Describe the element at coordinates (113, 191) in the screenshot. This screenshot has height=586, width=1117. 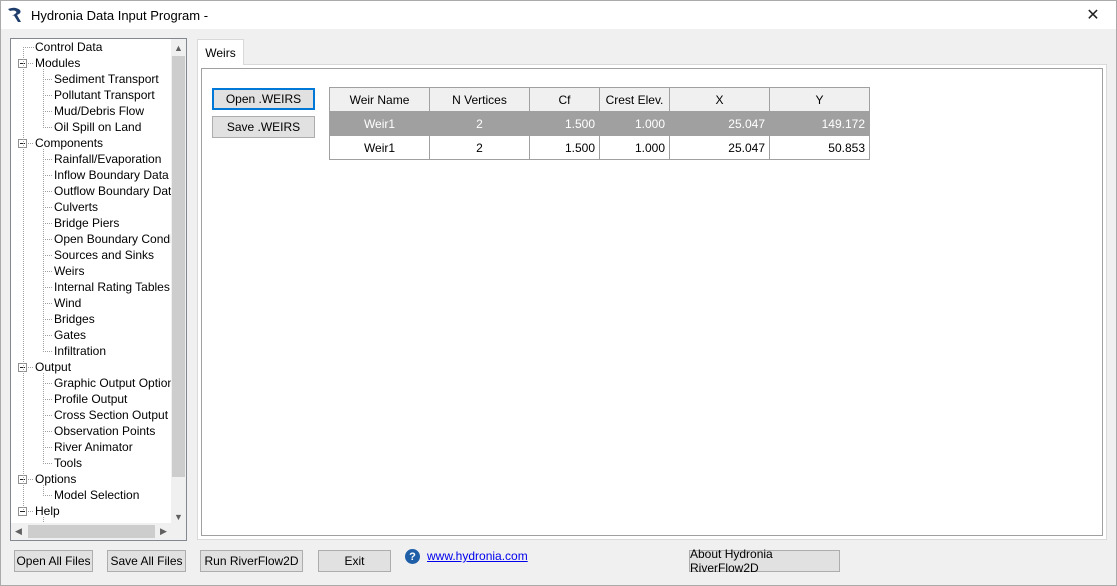
I see `tree-item-label: Outflow Boundary Data` at that location.